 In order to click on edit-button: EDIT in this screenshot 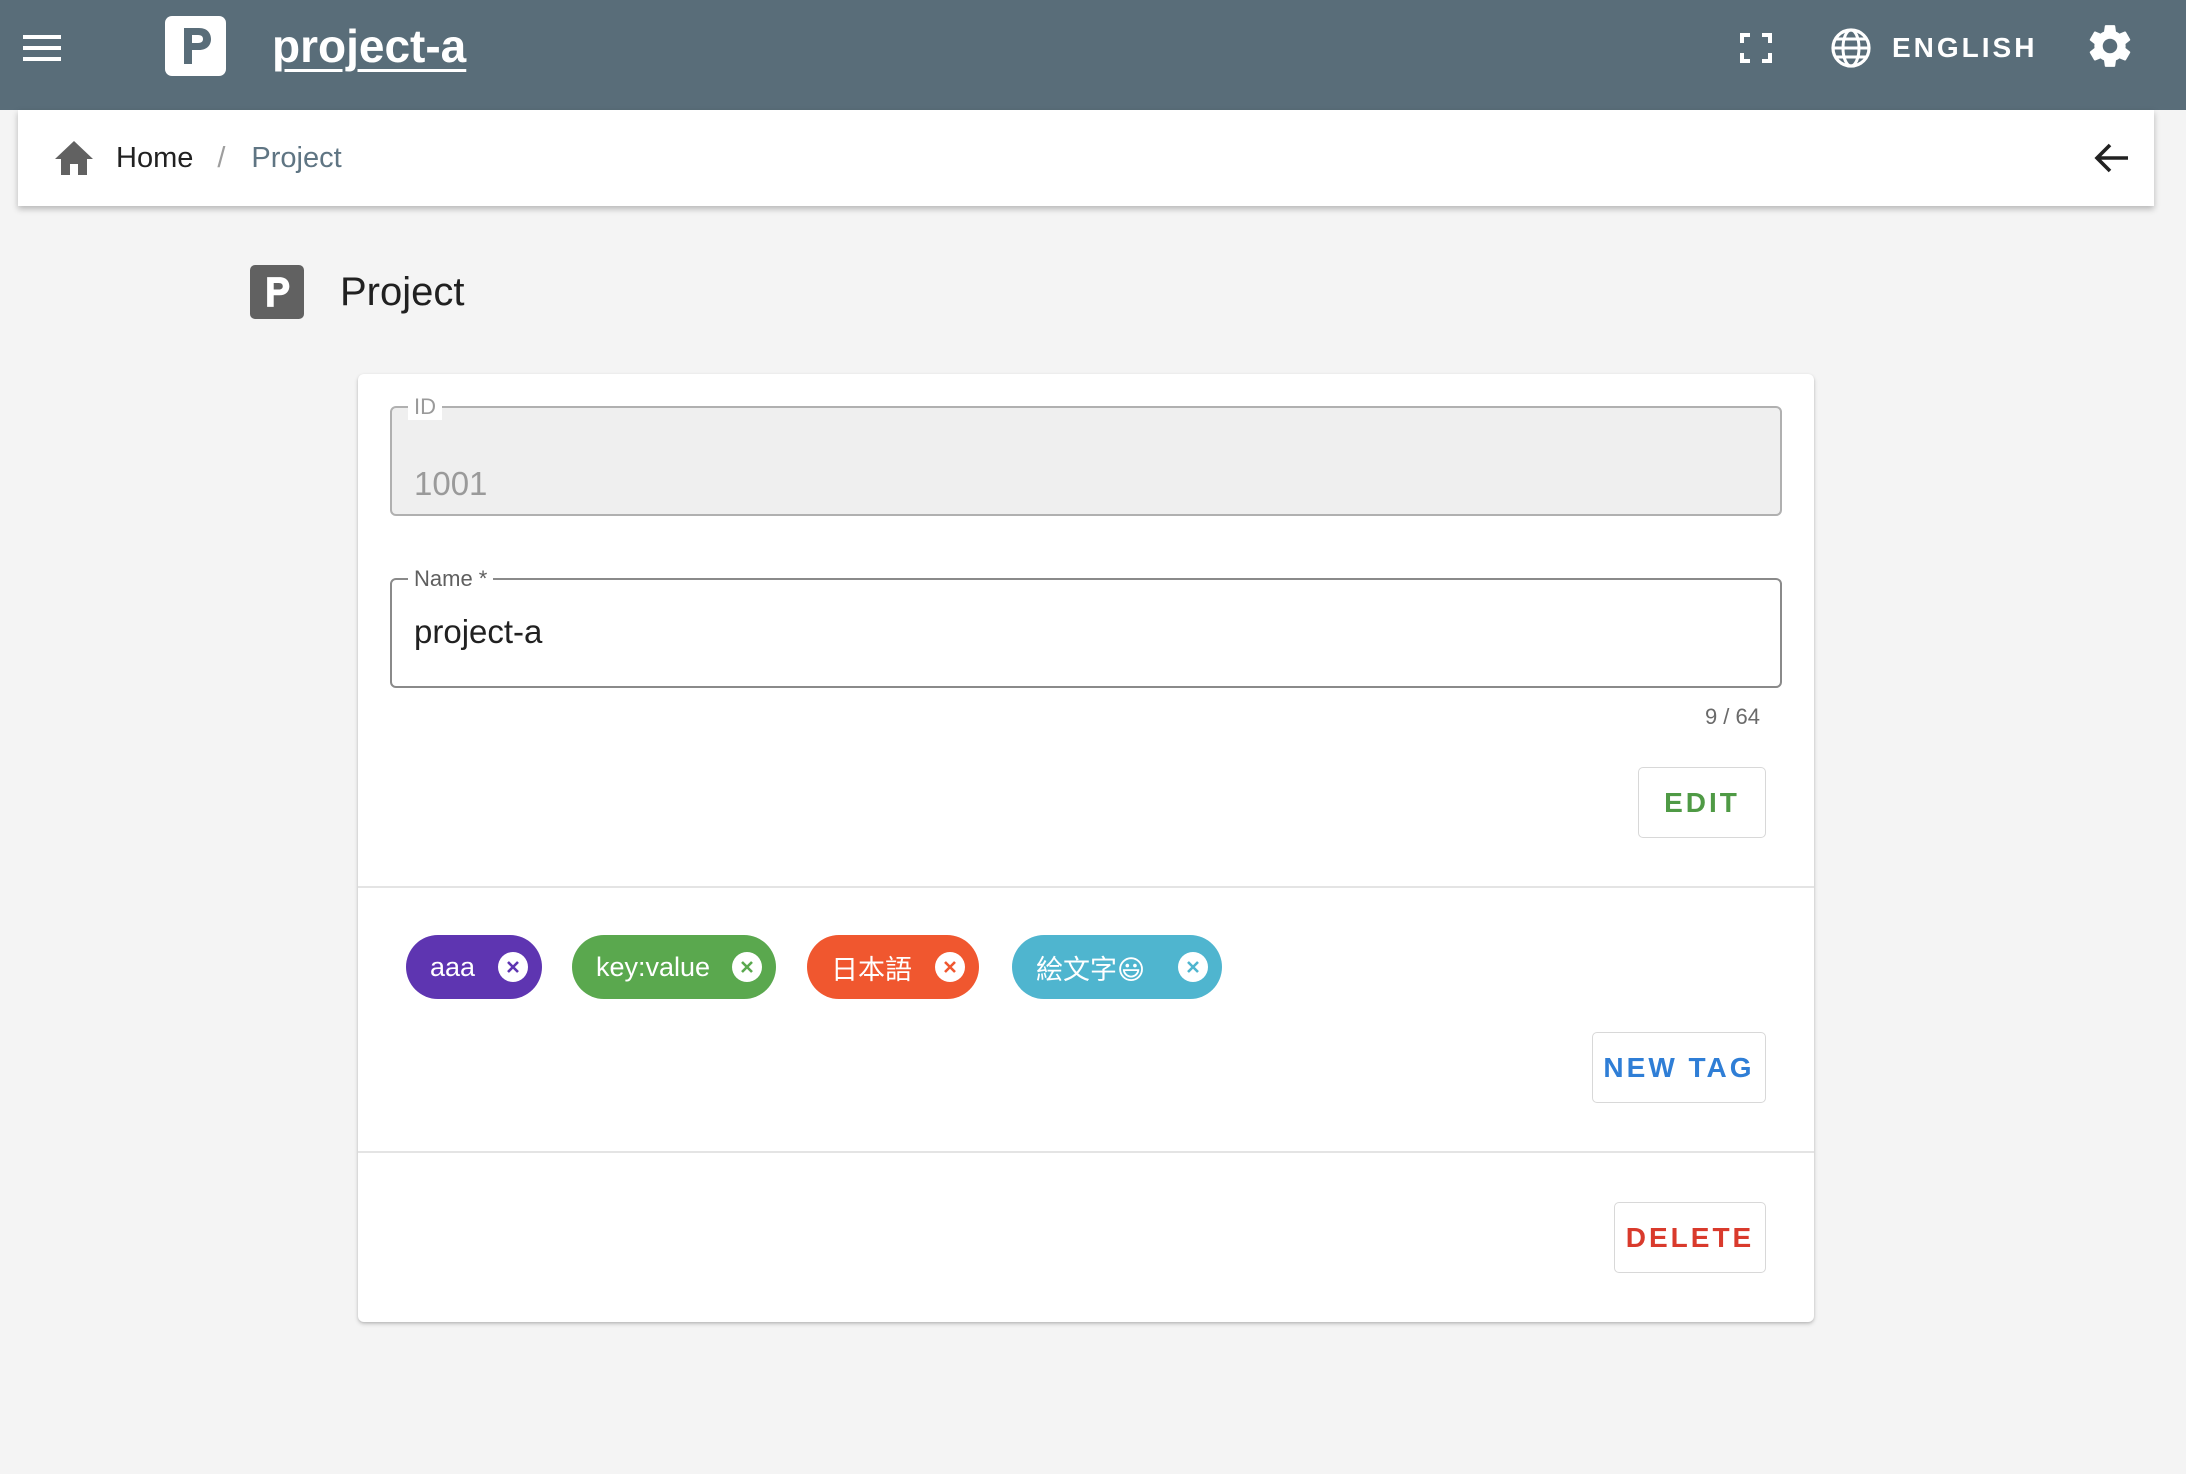, I will do `click(1702, 802)`.